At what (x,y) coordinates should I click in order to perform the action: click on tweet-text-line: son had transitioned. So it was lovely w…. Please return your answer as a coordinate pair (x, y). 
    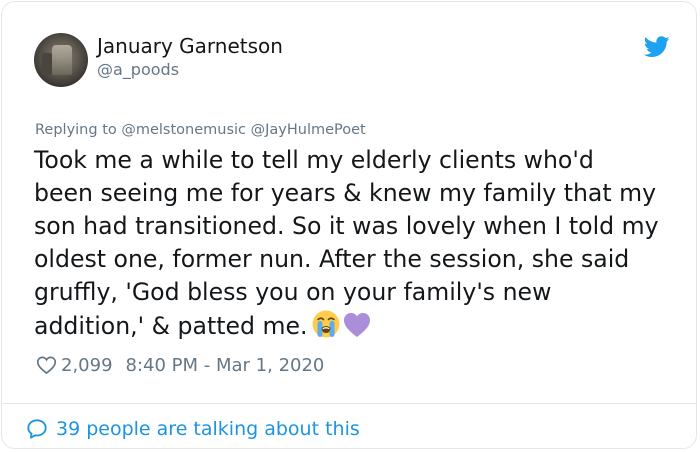
    Looking at the image, I should click on (346, 226).